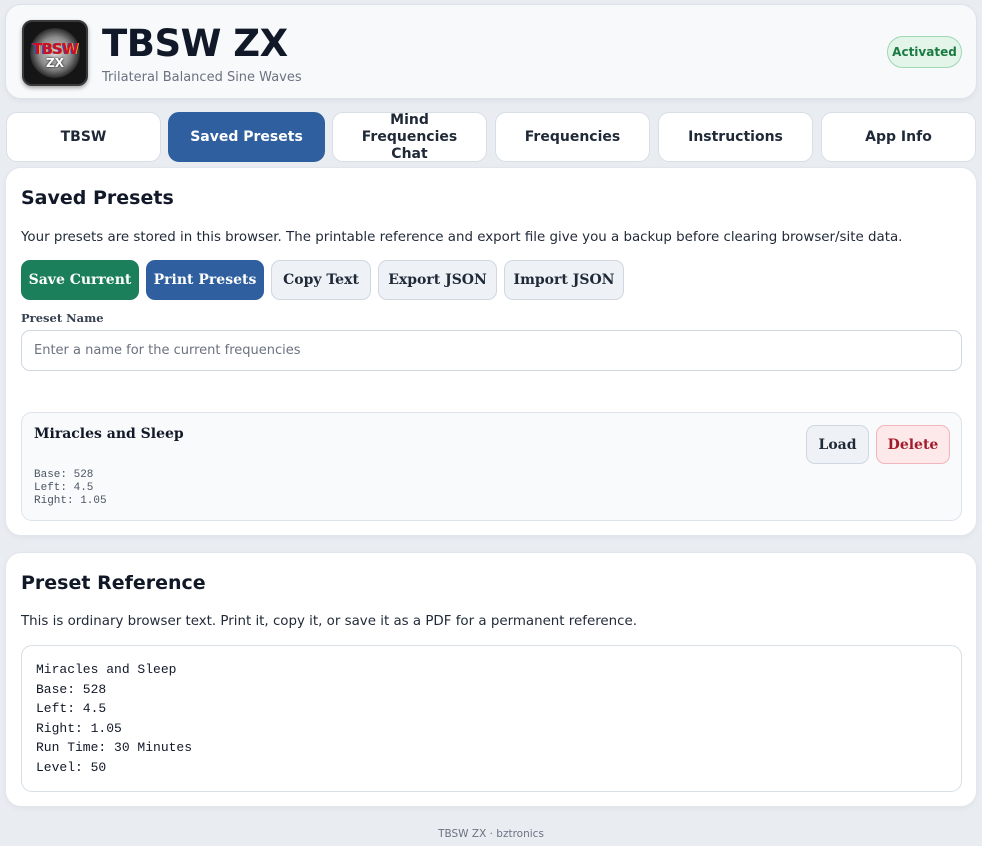 Image resolution: width=982 pixels, height=846 pixels. What do you see at coordinates (64, 475) in the screenshot?
I see `preset-detail-base: Base: 528` at bounding box center [64, 475].